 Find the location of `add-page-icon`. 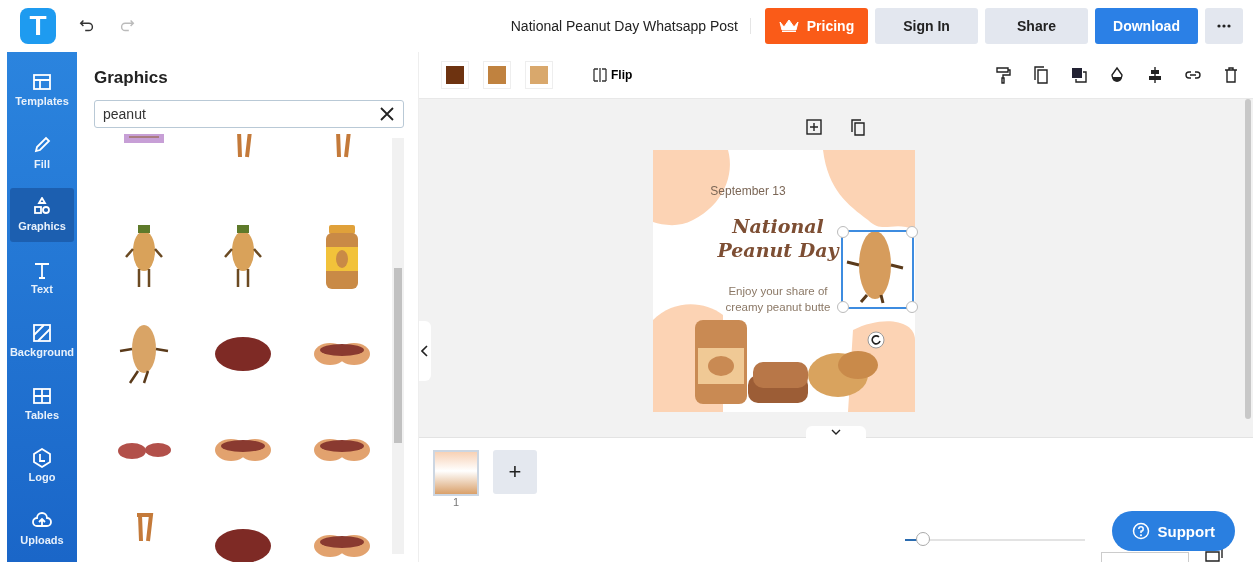

add-page-icon is located at coordinates (814, 127).